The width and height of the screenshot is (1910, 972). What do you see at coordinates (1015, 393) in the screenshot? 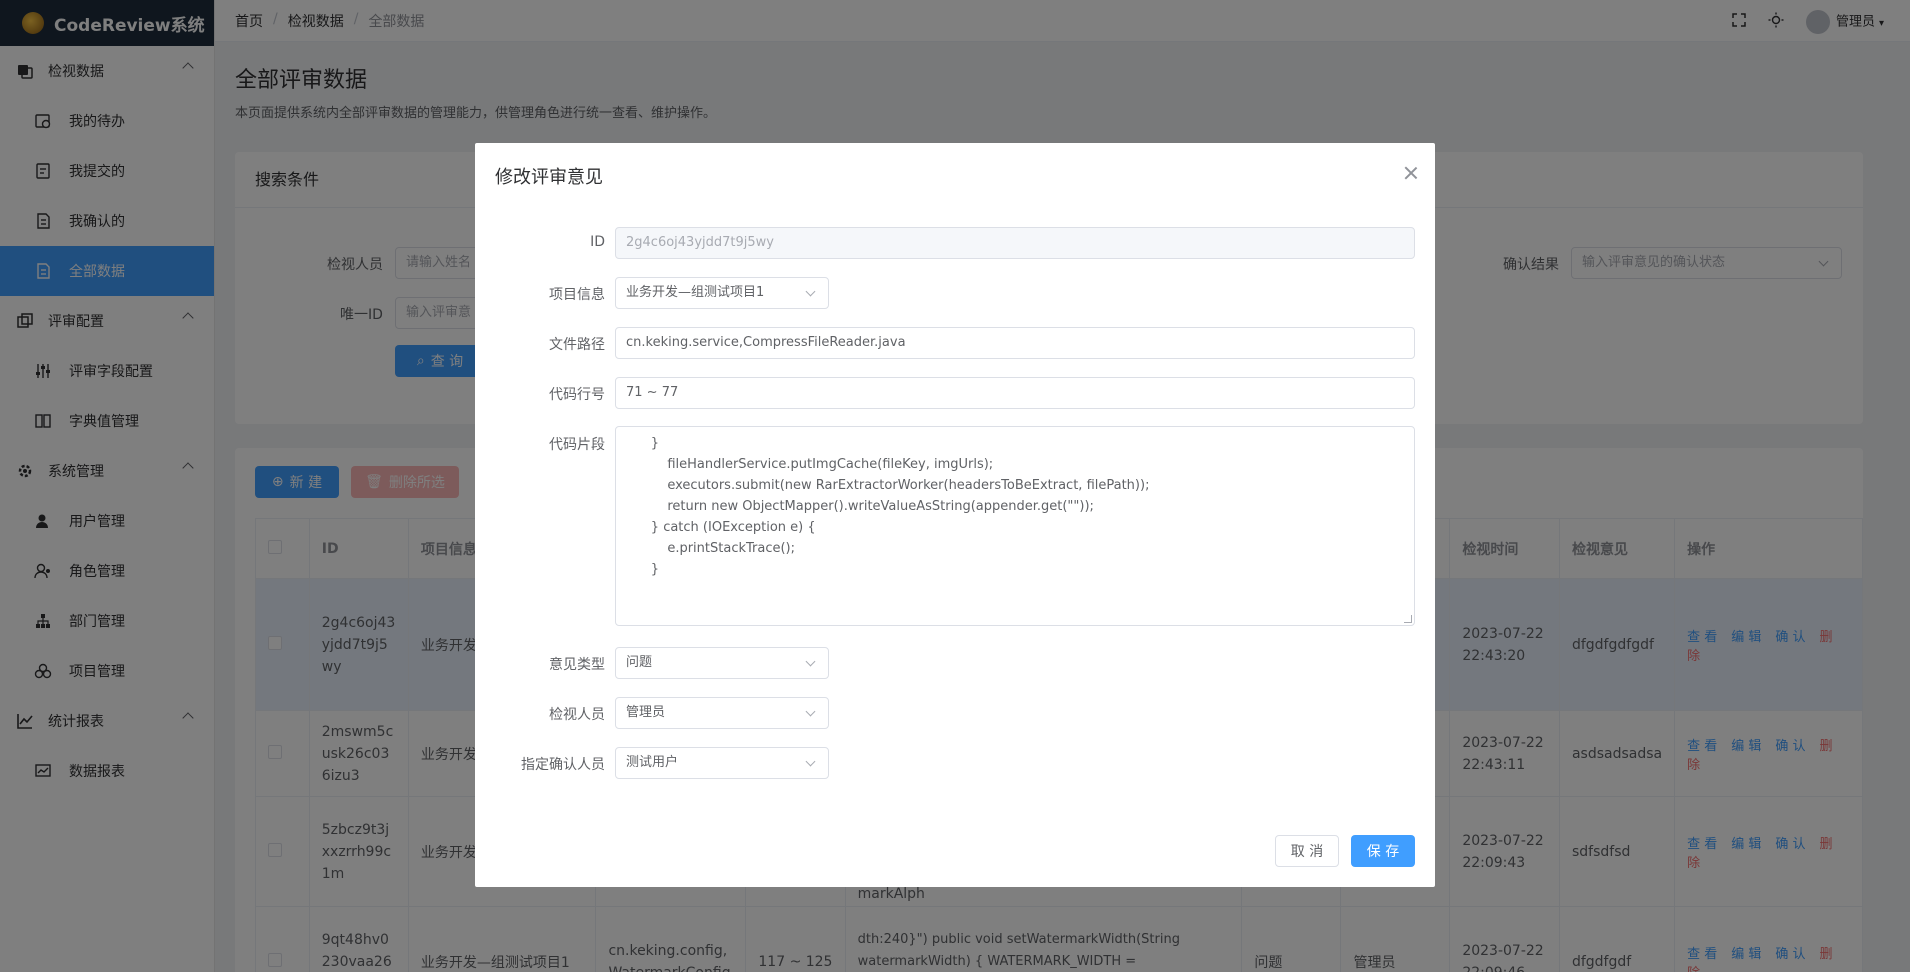
I see `line-range-input: 71 ~ 77` at bounding box center [1015, 393].